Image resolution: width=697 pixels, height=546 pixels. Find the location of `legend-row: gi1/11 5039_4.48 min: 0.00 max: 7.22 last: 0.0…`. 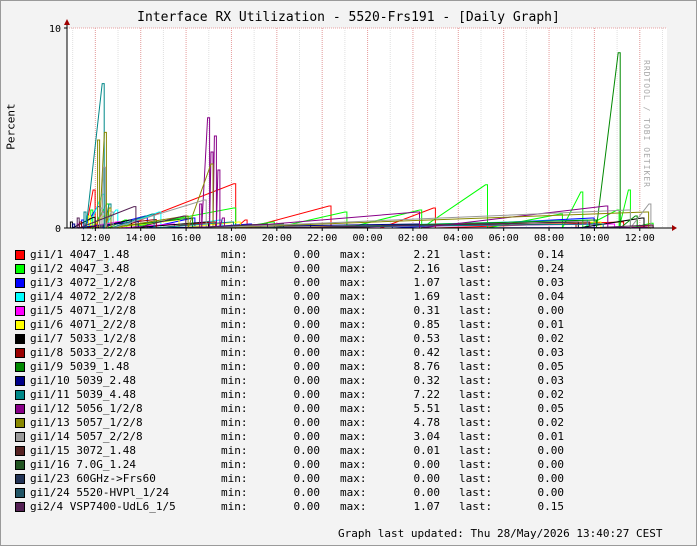

legend-row: gi1/11 5039_4.48 min: 0.00 max: 7.22 last: 0.0… is located at coordinates (295, 395).